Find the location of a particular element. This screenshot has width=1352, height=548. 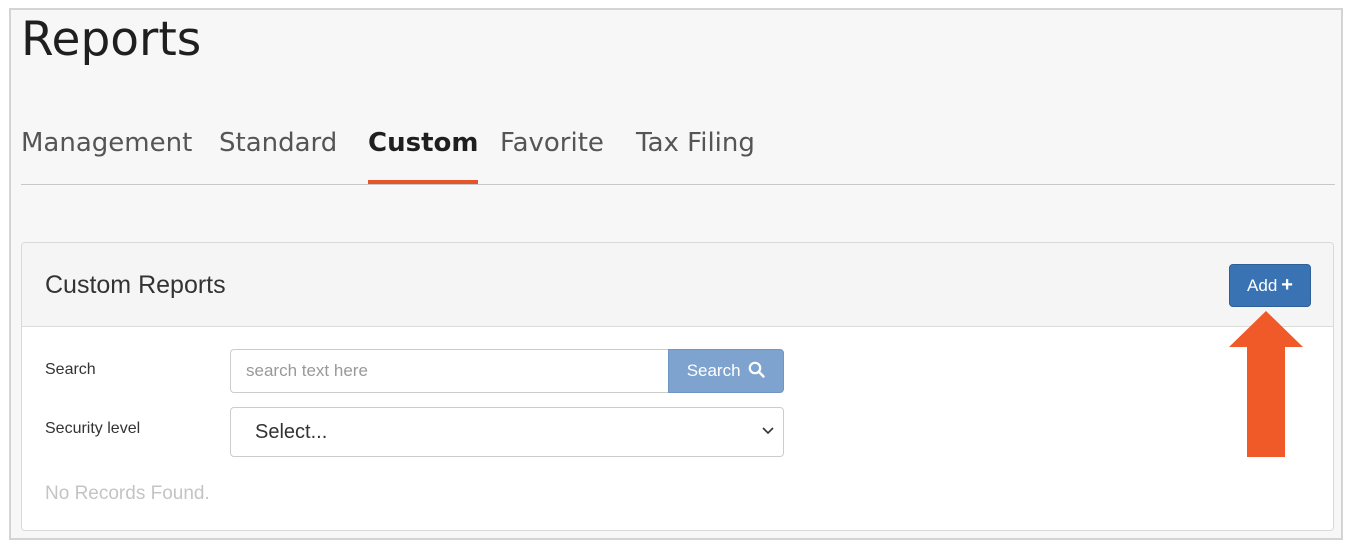

search-input is located at coordinates (450, 371).